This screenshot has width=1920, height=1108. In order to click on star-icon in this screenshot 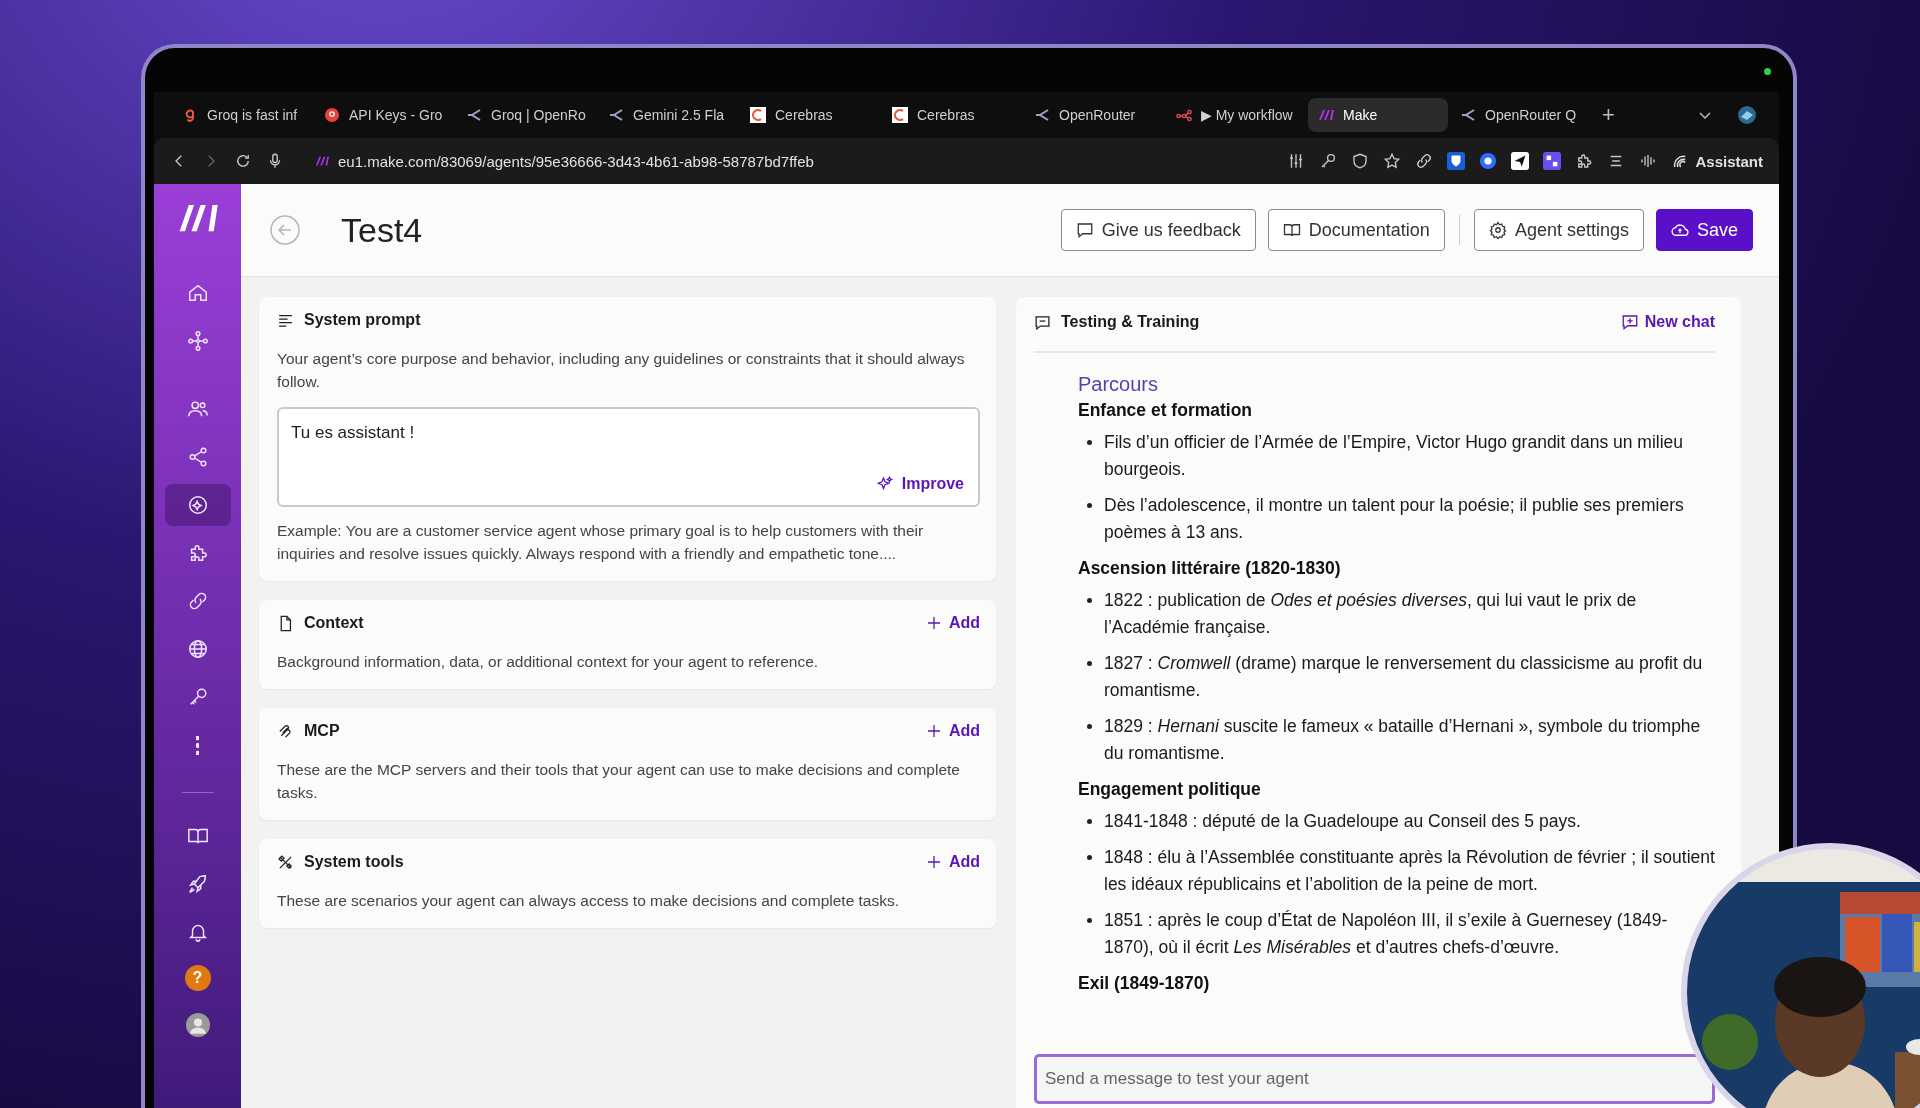, I will do `click(1392, 161)`.